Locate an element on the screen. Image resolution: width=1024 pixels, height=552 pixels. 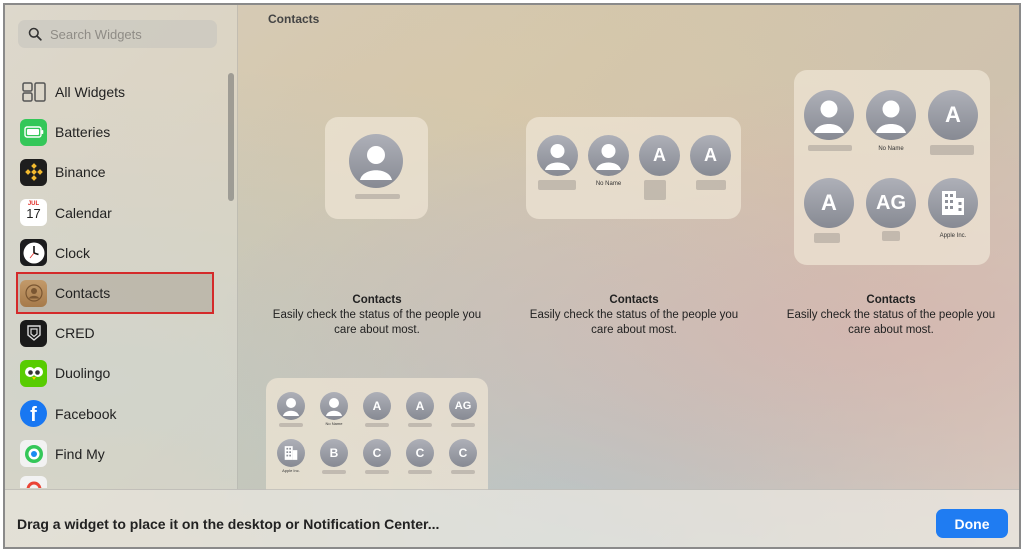
calendar-icon: JUL 17 is located at coordinates (33, 213).